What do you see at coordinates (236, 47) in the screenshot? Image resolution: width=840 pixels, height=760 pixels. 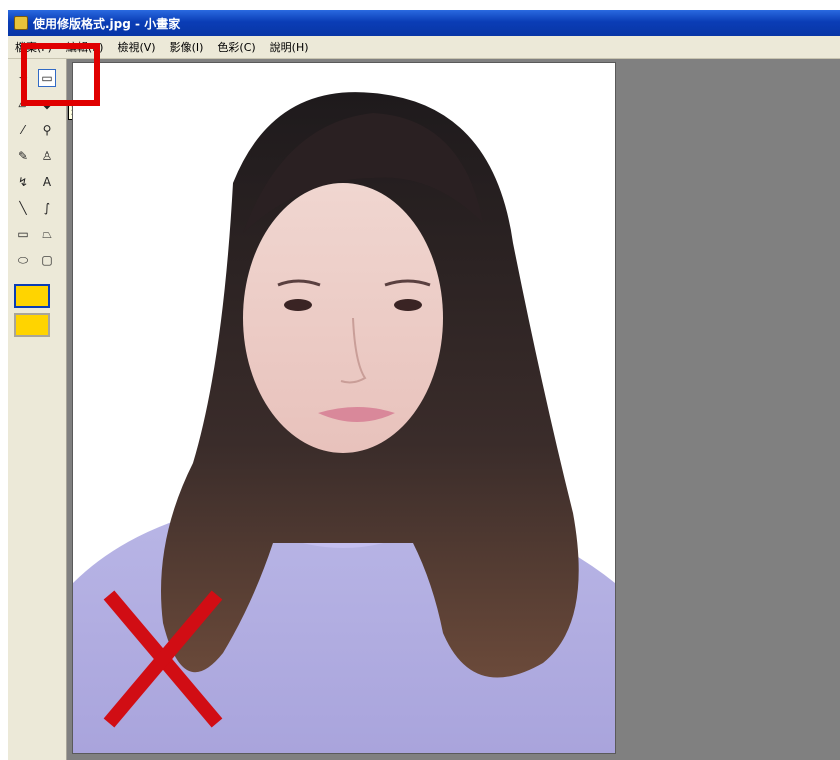 I see `menu-colors: 色彩(C)` at bounding box center [236, 47].